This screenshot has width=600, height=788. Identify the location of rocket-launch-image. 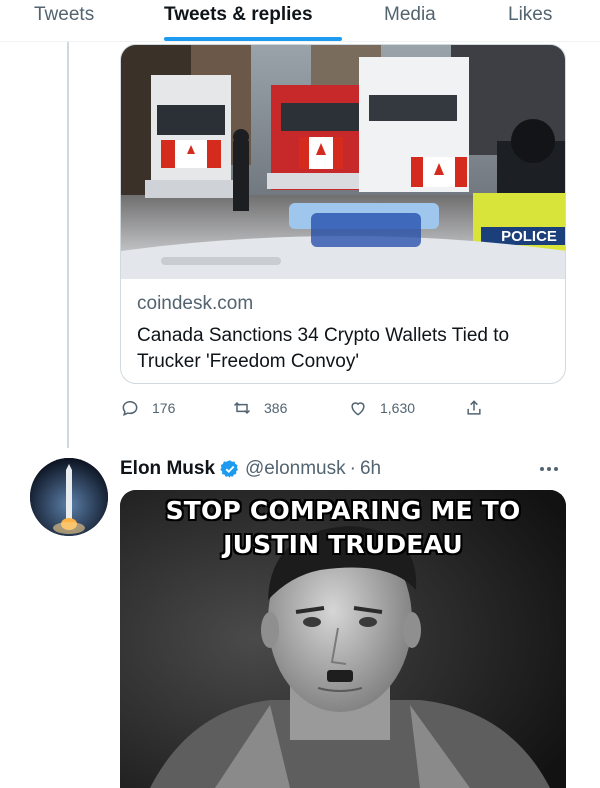
(69, 497).